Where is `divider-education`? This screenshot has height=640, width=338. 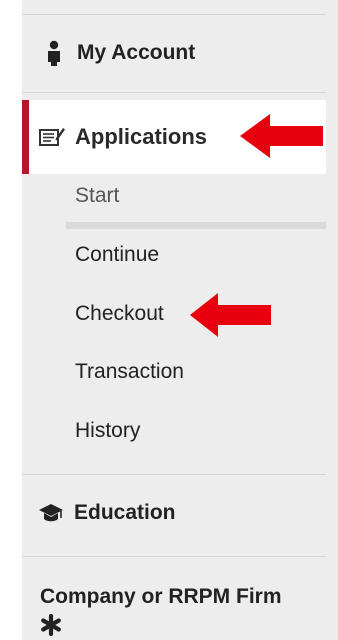
divider-education is located at coordinates (174, 556).